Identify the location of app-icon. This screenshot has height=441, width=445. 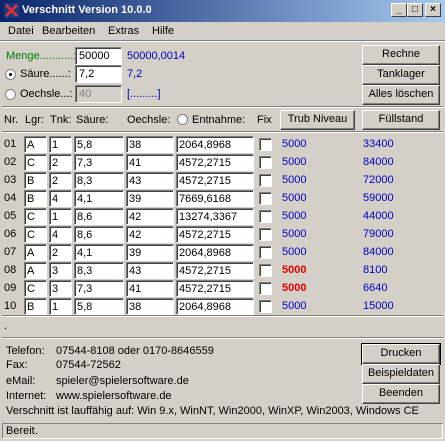
(11, 10).